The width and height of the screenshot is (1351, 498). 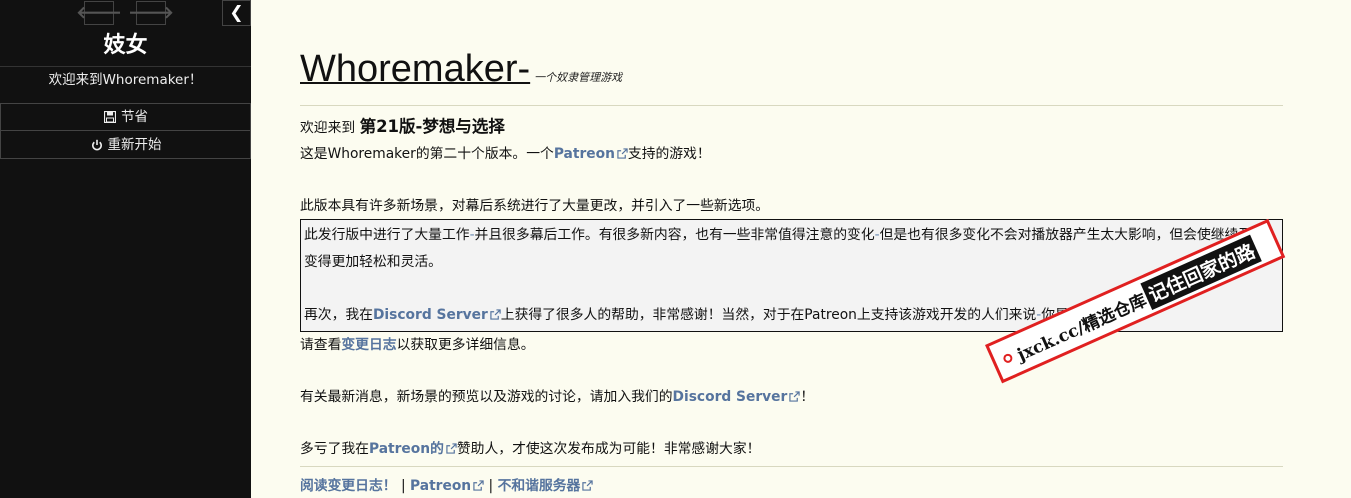 What do you see at coordinates (97, 145) in the screenshot?
I see `power-icon` at bounding box center [97, 145].